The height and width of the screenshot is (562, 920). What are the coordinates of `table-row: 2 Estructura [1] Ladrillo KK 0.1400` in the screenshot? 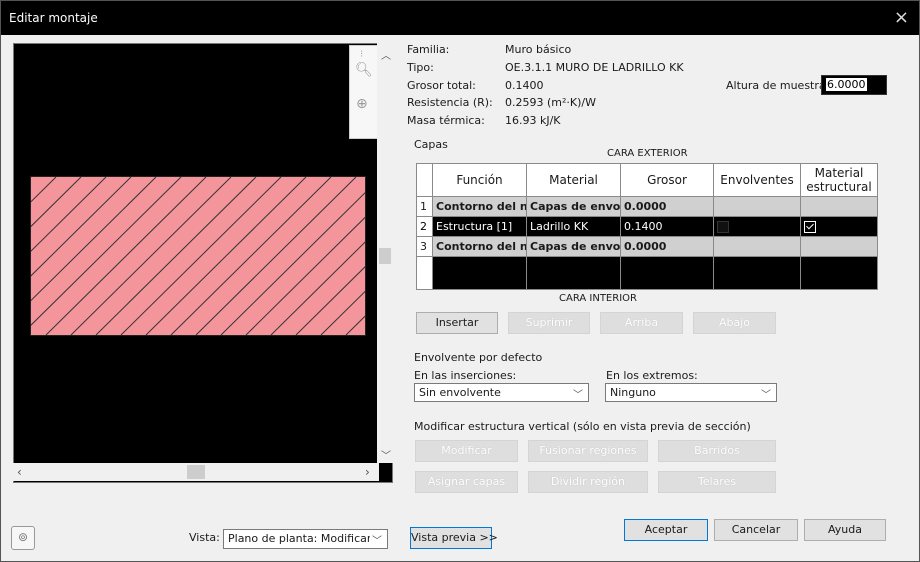 It's located at (647, 226).